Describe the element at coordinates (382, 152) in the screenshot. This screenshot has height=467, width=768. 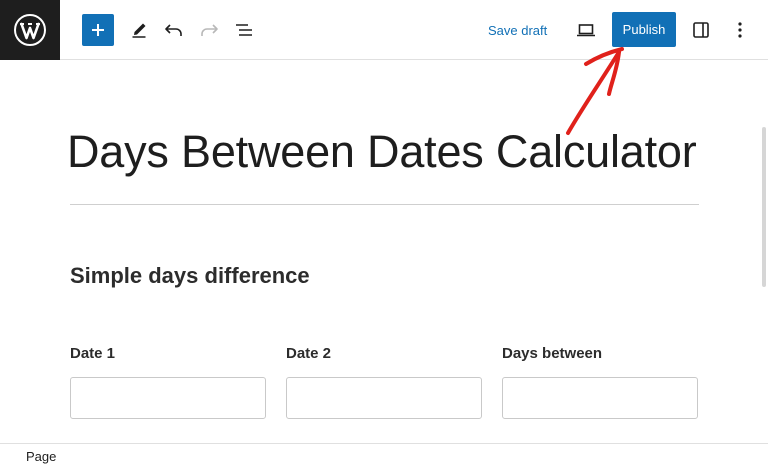
I see `post-title: Days Between Dates Calculator` at that location.